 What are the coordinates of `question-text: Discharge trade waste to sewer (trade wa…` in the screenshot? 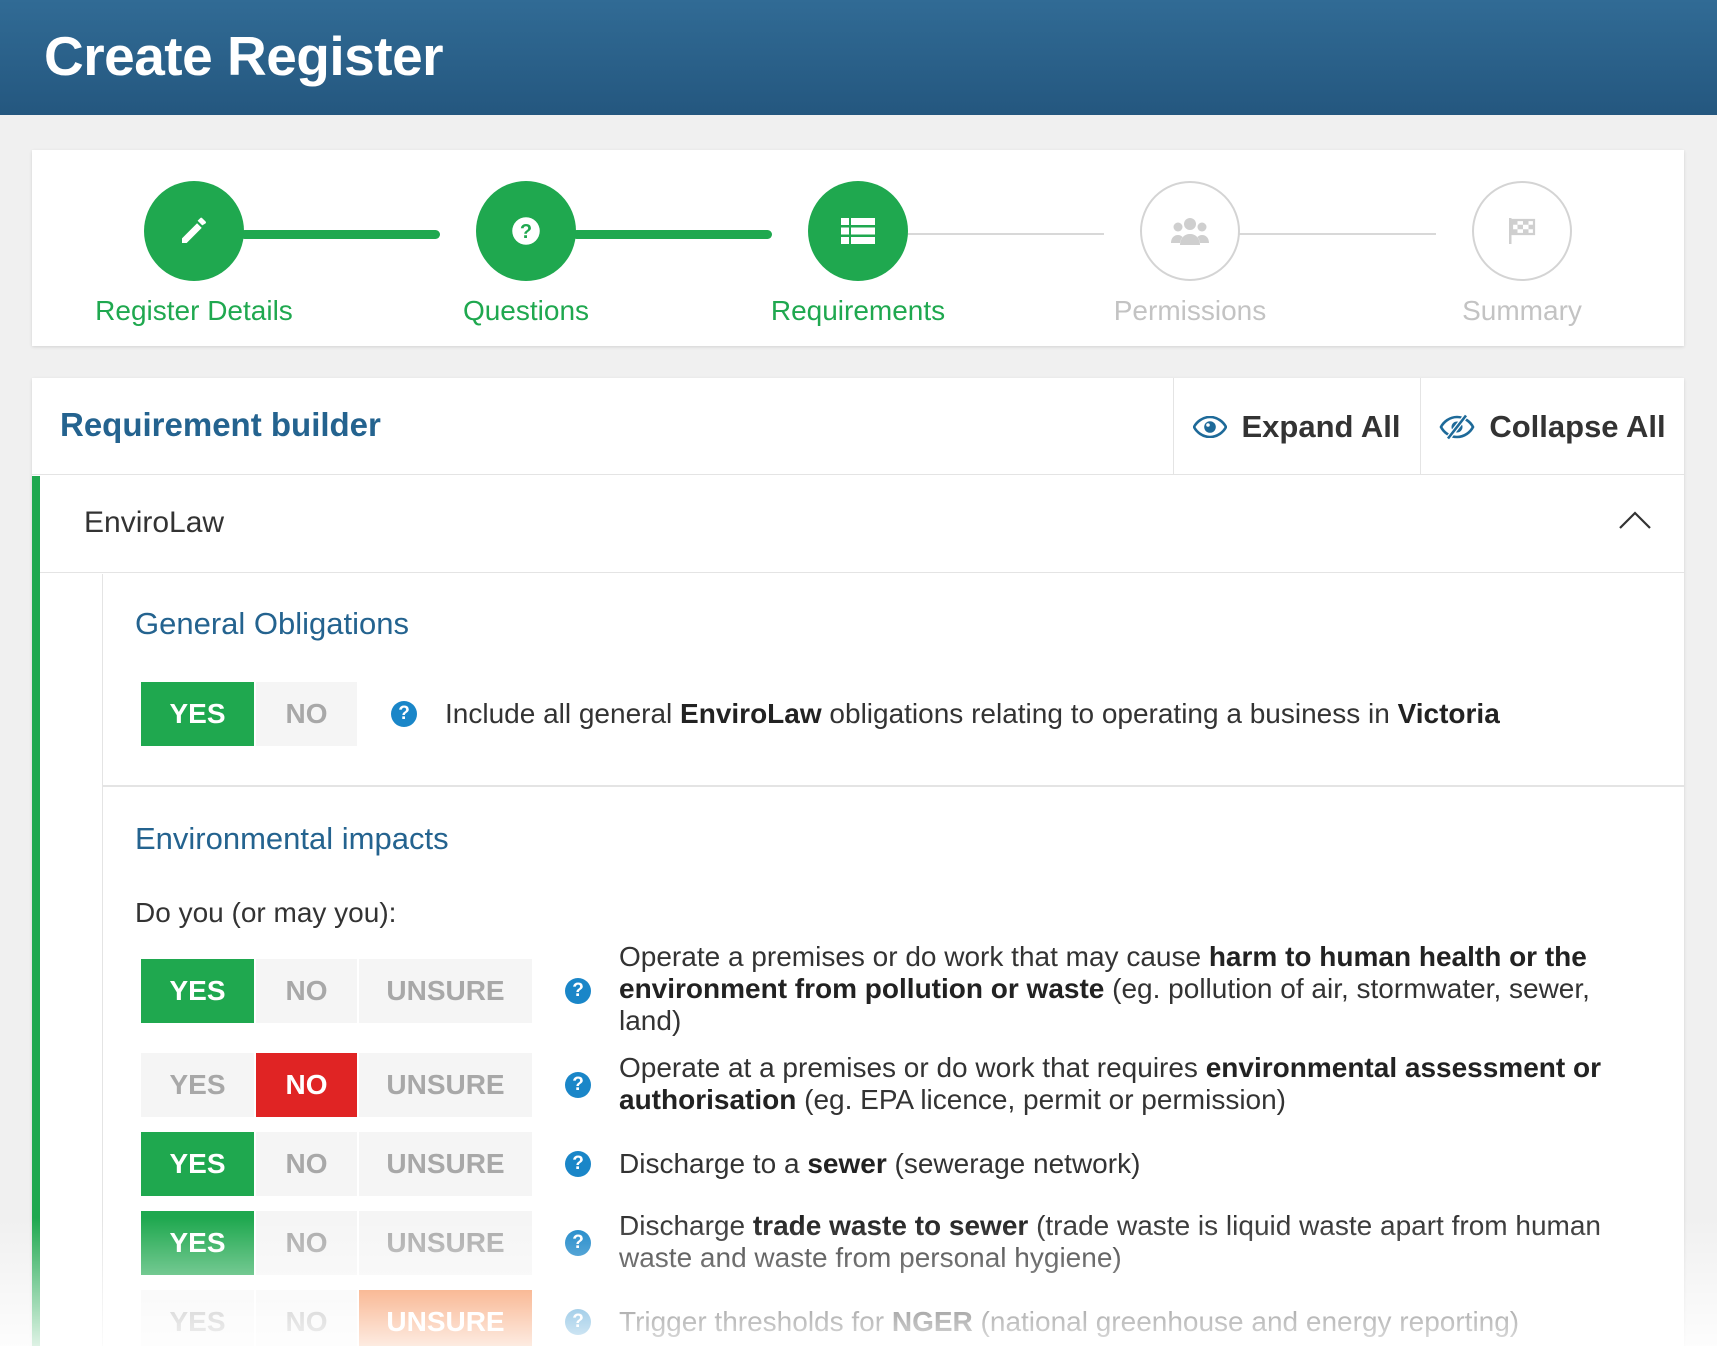 It's located at (1110, 1241).